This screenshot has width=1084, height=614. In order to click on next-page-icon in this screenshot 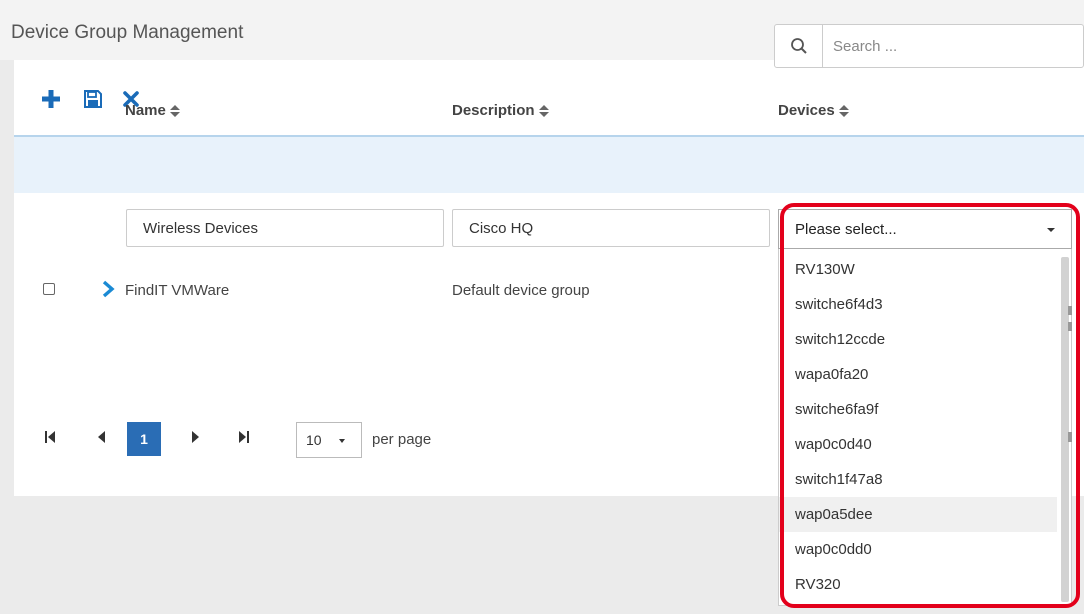, I will do `click(196, 437)`.